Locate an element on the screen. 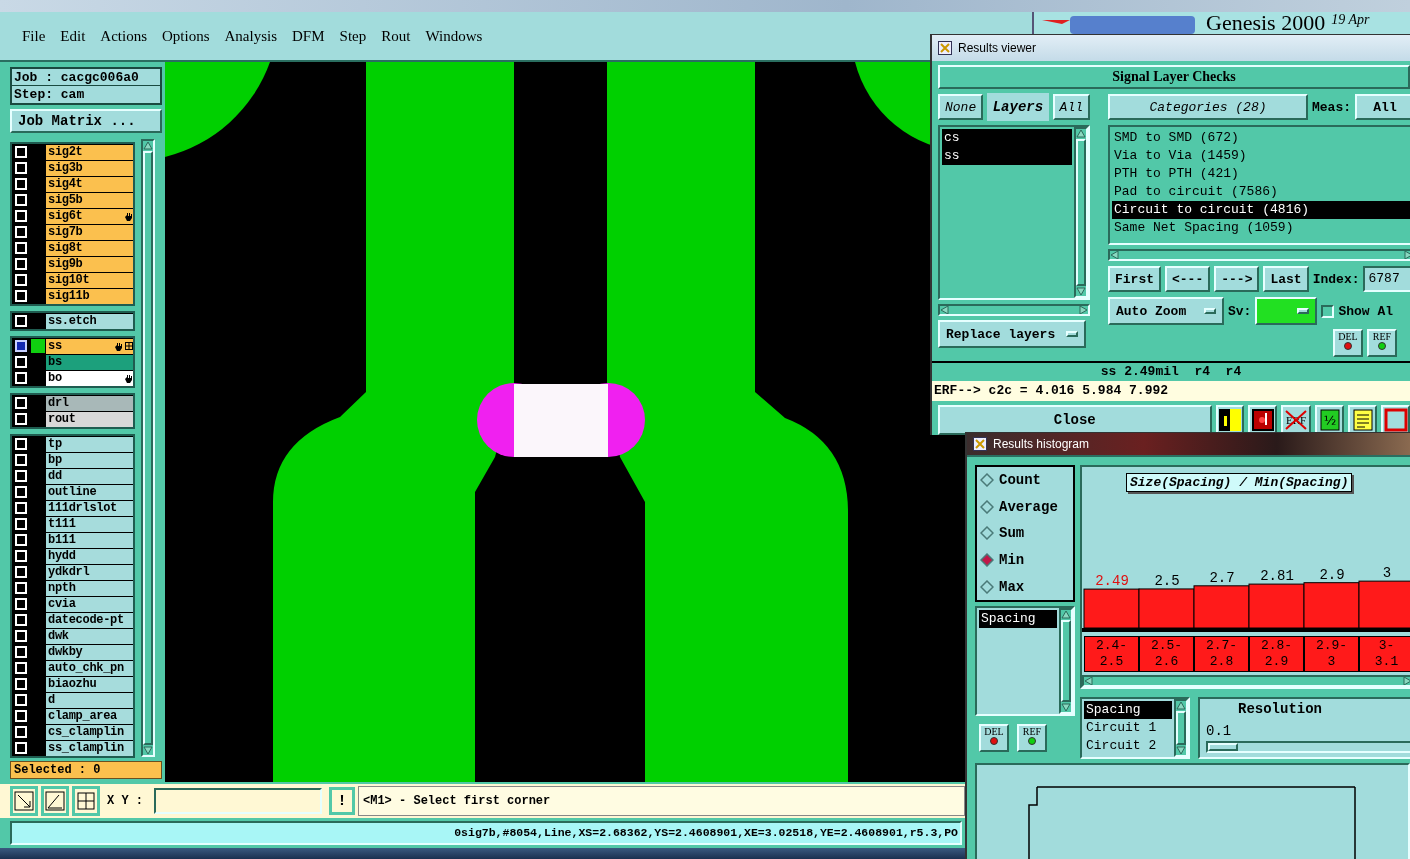 The image size is (1410, 859). layer-name-cell: sig4t is located at coordinates (89, 184).